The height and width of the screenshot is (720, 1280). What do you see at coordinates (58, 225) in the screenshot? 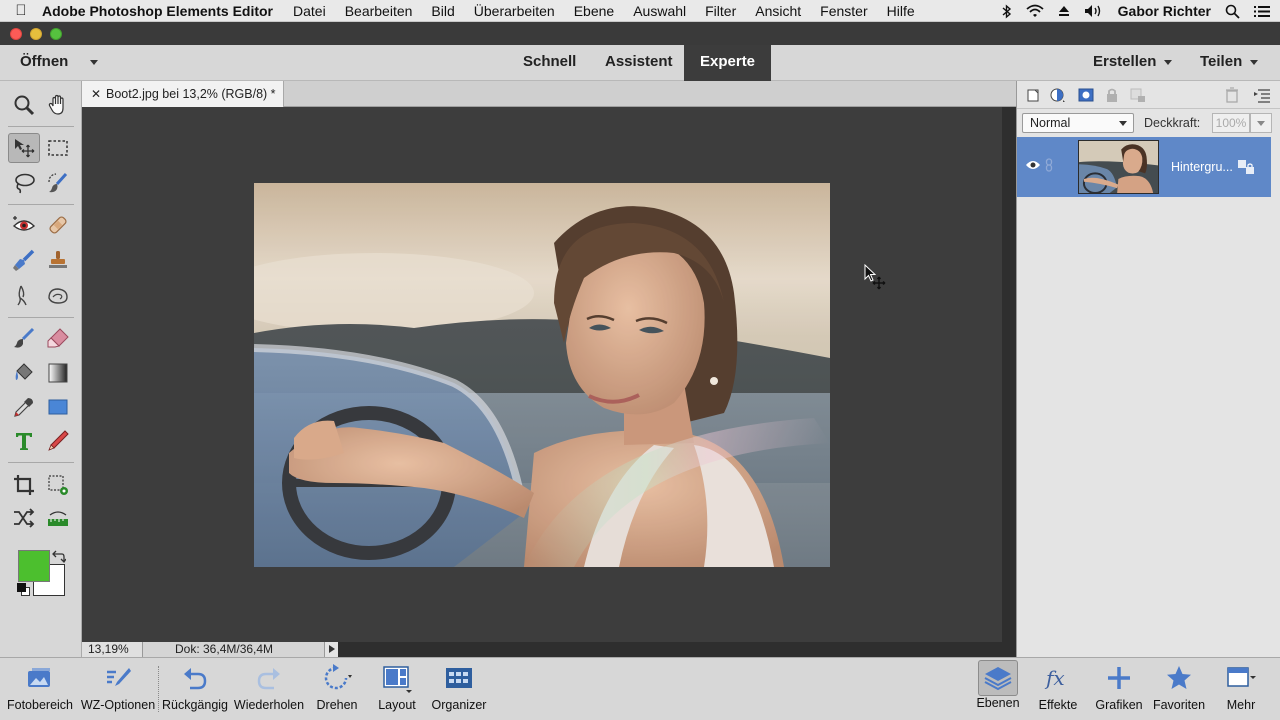
I see `spot-healing-tool-icon` at bounding box center [58, 225].